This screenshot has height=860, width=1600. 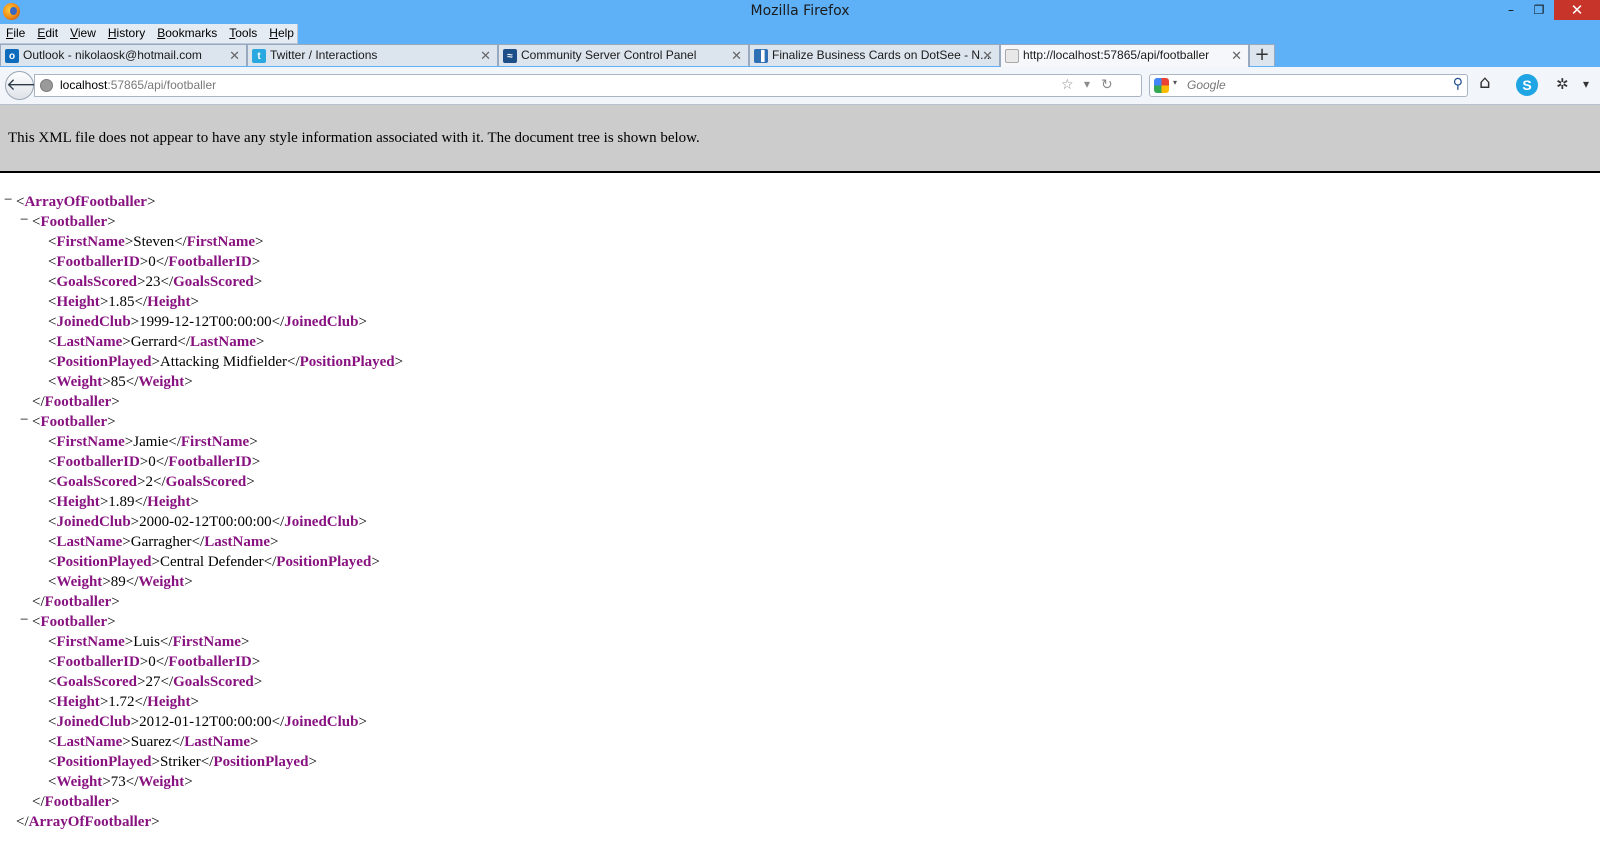 I want to click on xml-footballer-open: <Footballer>, so click(x=74, y=222).